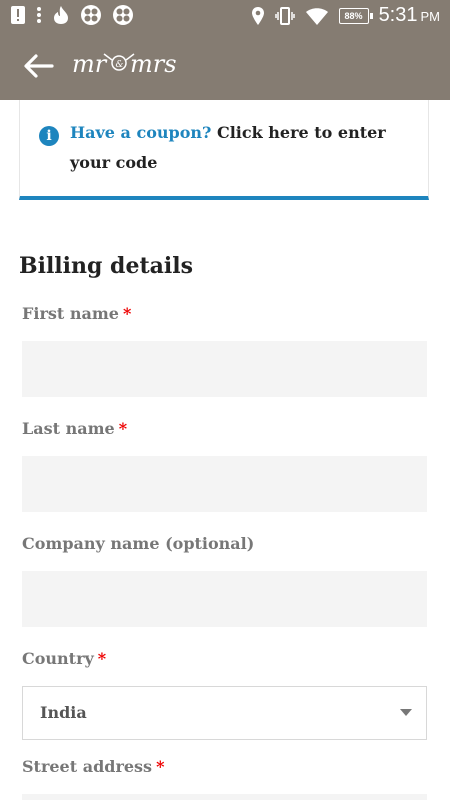  I want to click on street-address-label-text: Street address, so click(87, 766).